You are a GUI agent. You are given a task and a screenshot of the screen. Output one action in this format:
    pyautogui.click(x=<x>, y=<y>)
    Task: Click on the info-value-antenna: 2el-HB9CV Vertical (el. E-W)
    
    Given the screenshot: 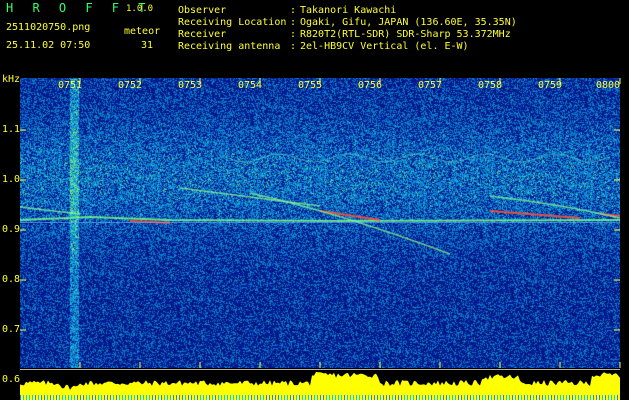 What is the action you would take?
    pyautogui.click(x=384, y=46)
    